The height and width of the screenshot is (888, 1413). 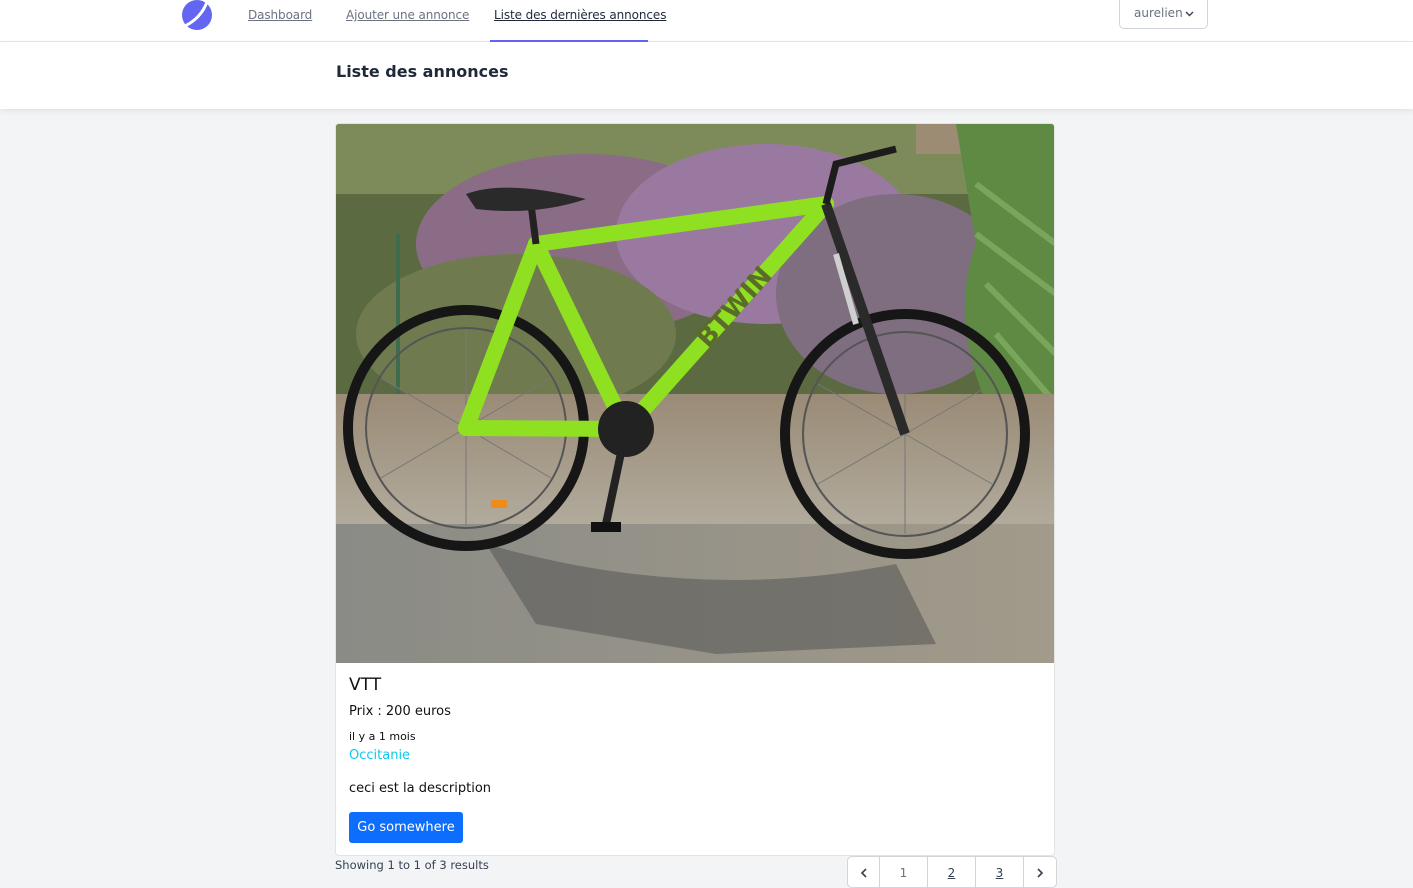 What do you see at coordinates (1189, 14) in the screenshot?
I see `chevron-down-icon` at bounding box center [1189, 14].